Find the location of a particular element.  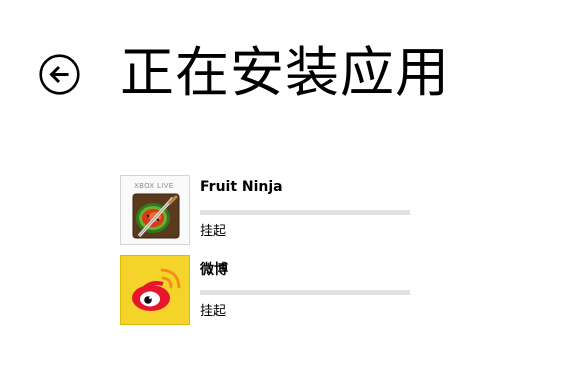

app-info: Fruit Ninja 挂起 is located at coordinates (320, 210).